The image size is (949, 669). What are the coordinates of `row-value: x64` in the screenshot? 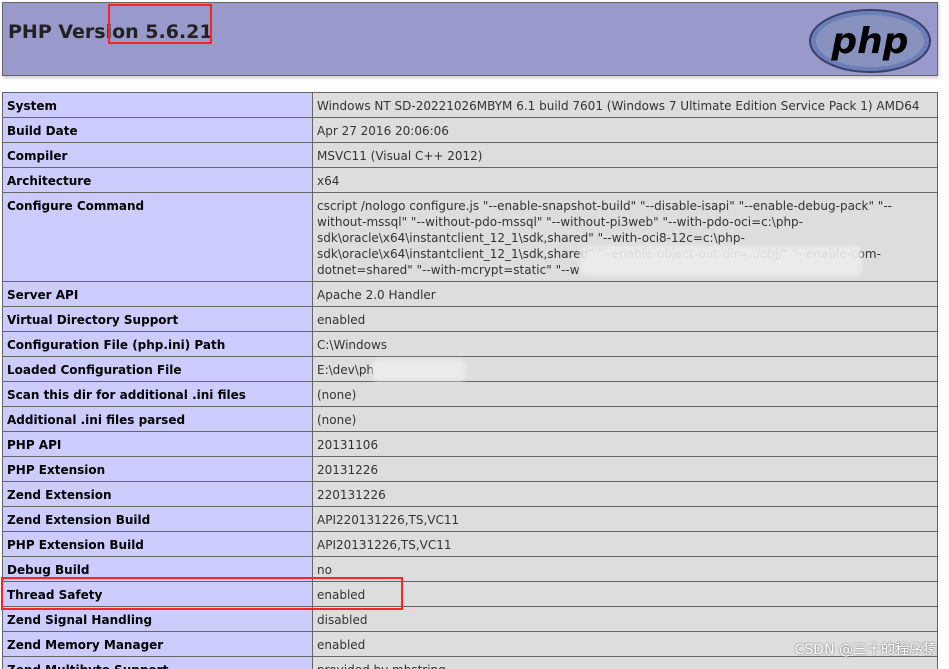 It's located at (625, 180).